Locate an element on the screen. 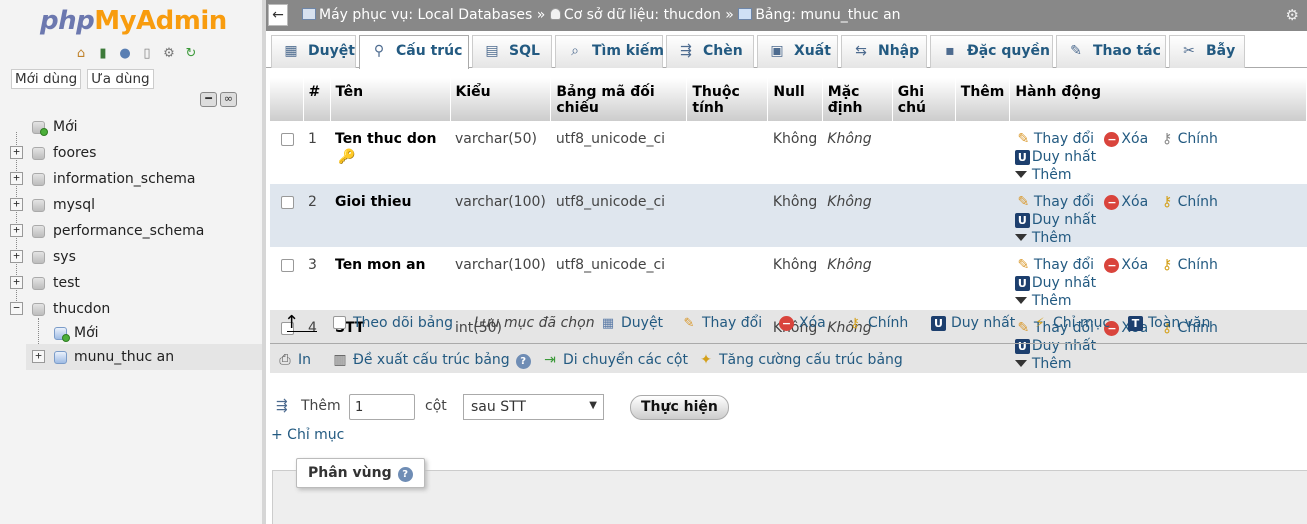  breadcrumb-database: Cơ sở dữ liệu: thucdon is located at coordinates (642, 15).